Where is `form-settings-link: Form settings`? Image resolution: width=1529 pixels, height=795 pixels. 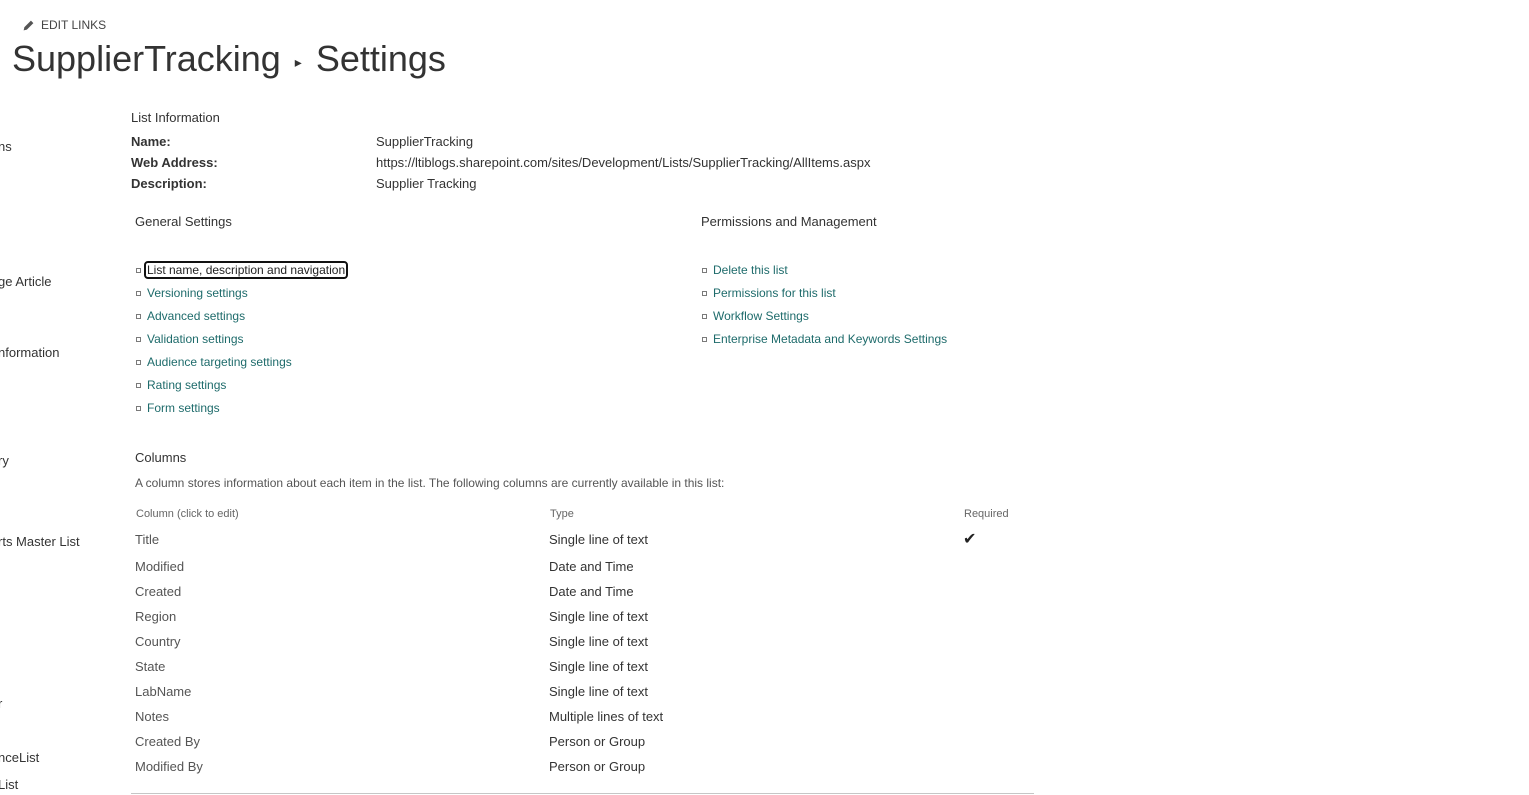
form-settings-link: Form settings is located at coordinates (183, 408).